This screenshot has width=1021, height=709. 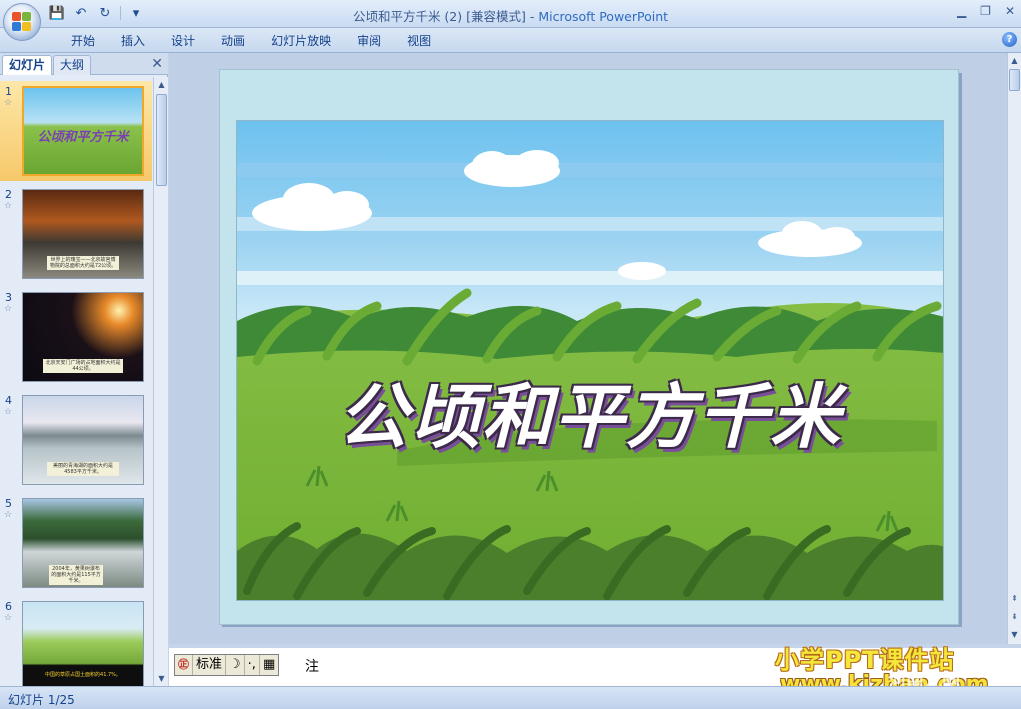 I want to click on panel-tabs: 幻灯片 大纲 ✕, so click(x=84, y=64).